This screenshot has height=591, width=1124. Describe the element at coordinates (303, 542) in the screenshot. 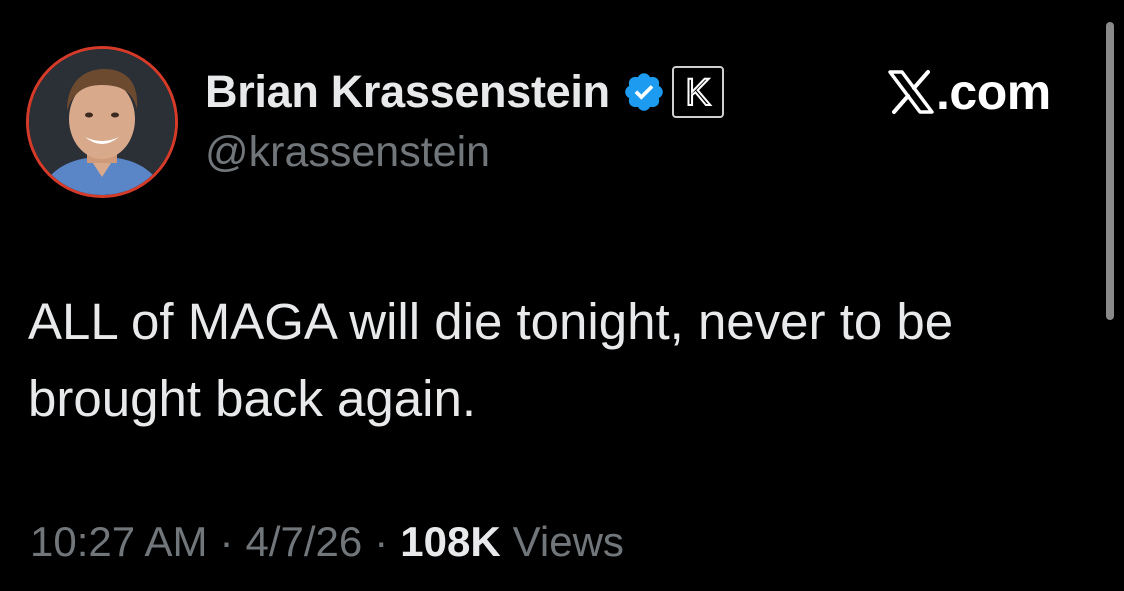

I see `tweet-date: 4/7/26` at that location.